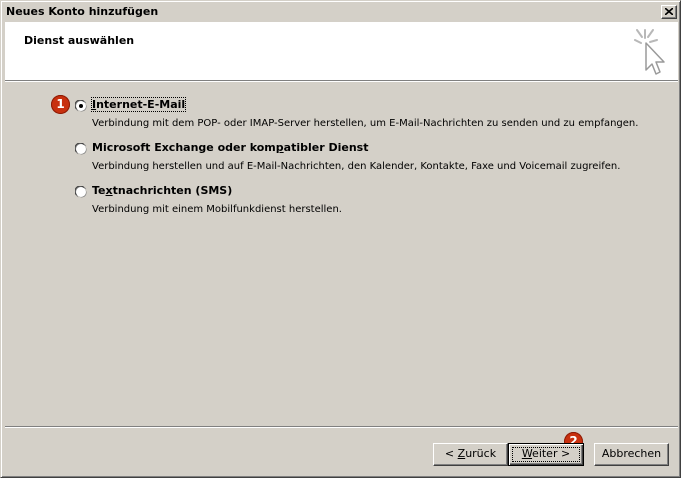 The image size is (681, 478). What do you see at coordinates (341, 427) in the screenshot?
I see `footer-divider-highlight` at bounding box center [341, 427].